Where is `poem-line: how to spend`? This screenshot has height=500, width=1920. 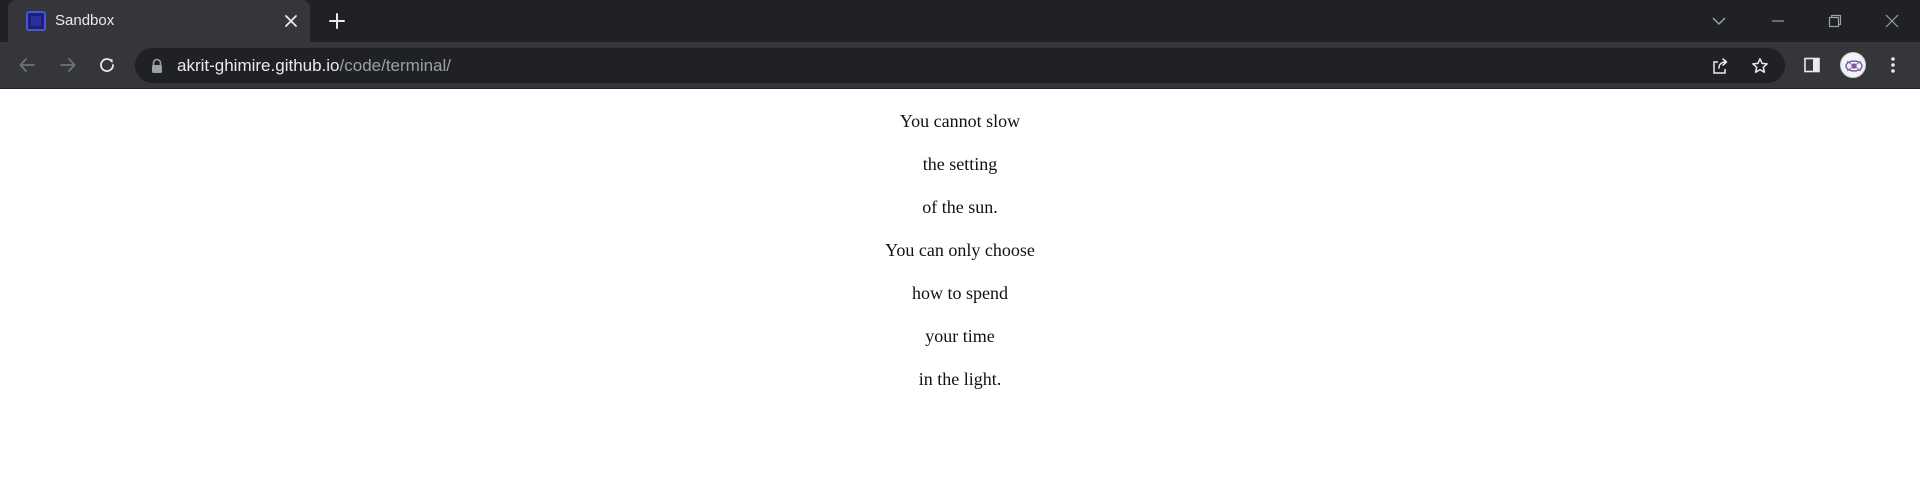 poem-line: how to spend is located at coordinates (960, 293).